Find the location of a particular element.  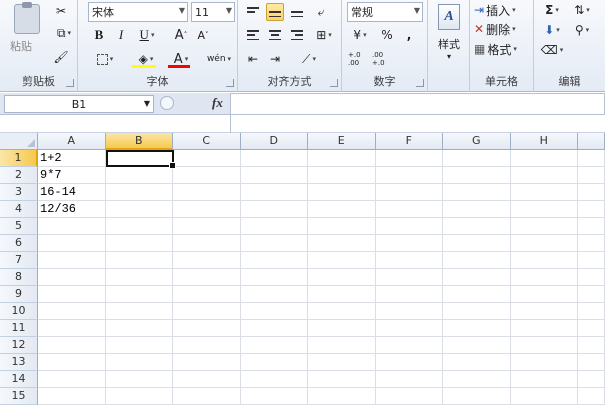

cell-e12 is located at coordinates (342, 345).